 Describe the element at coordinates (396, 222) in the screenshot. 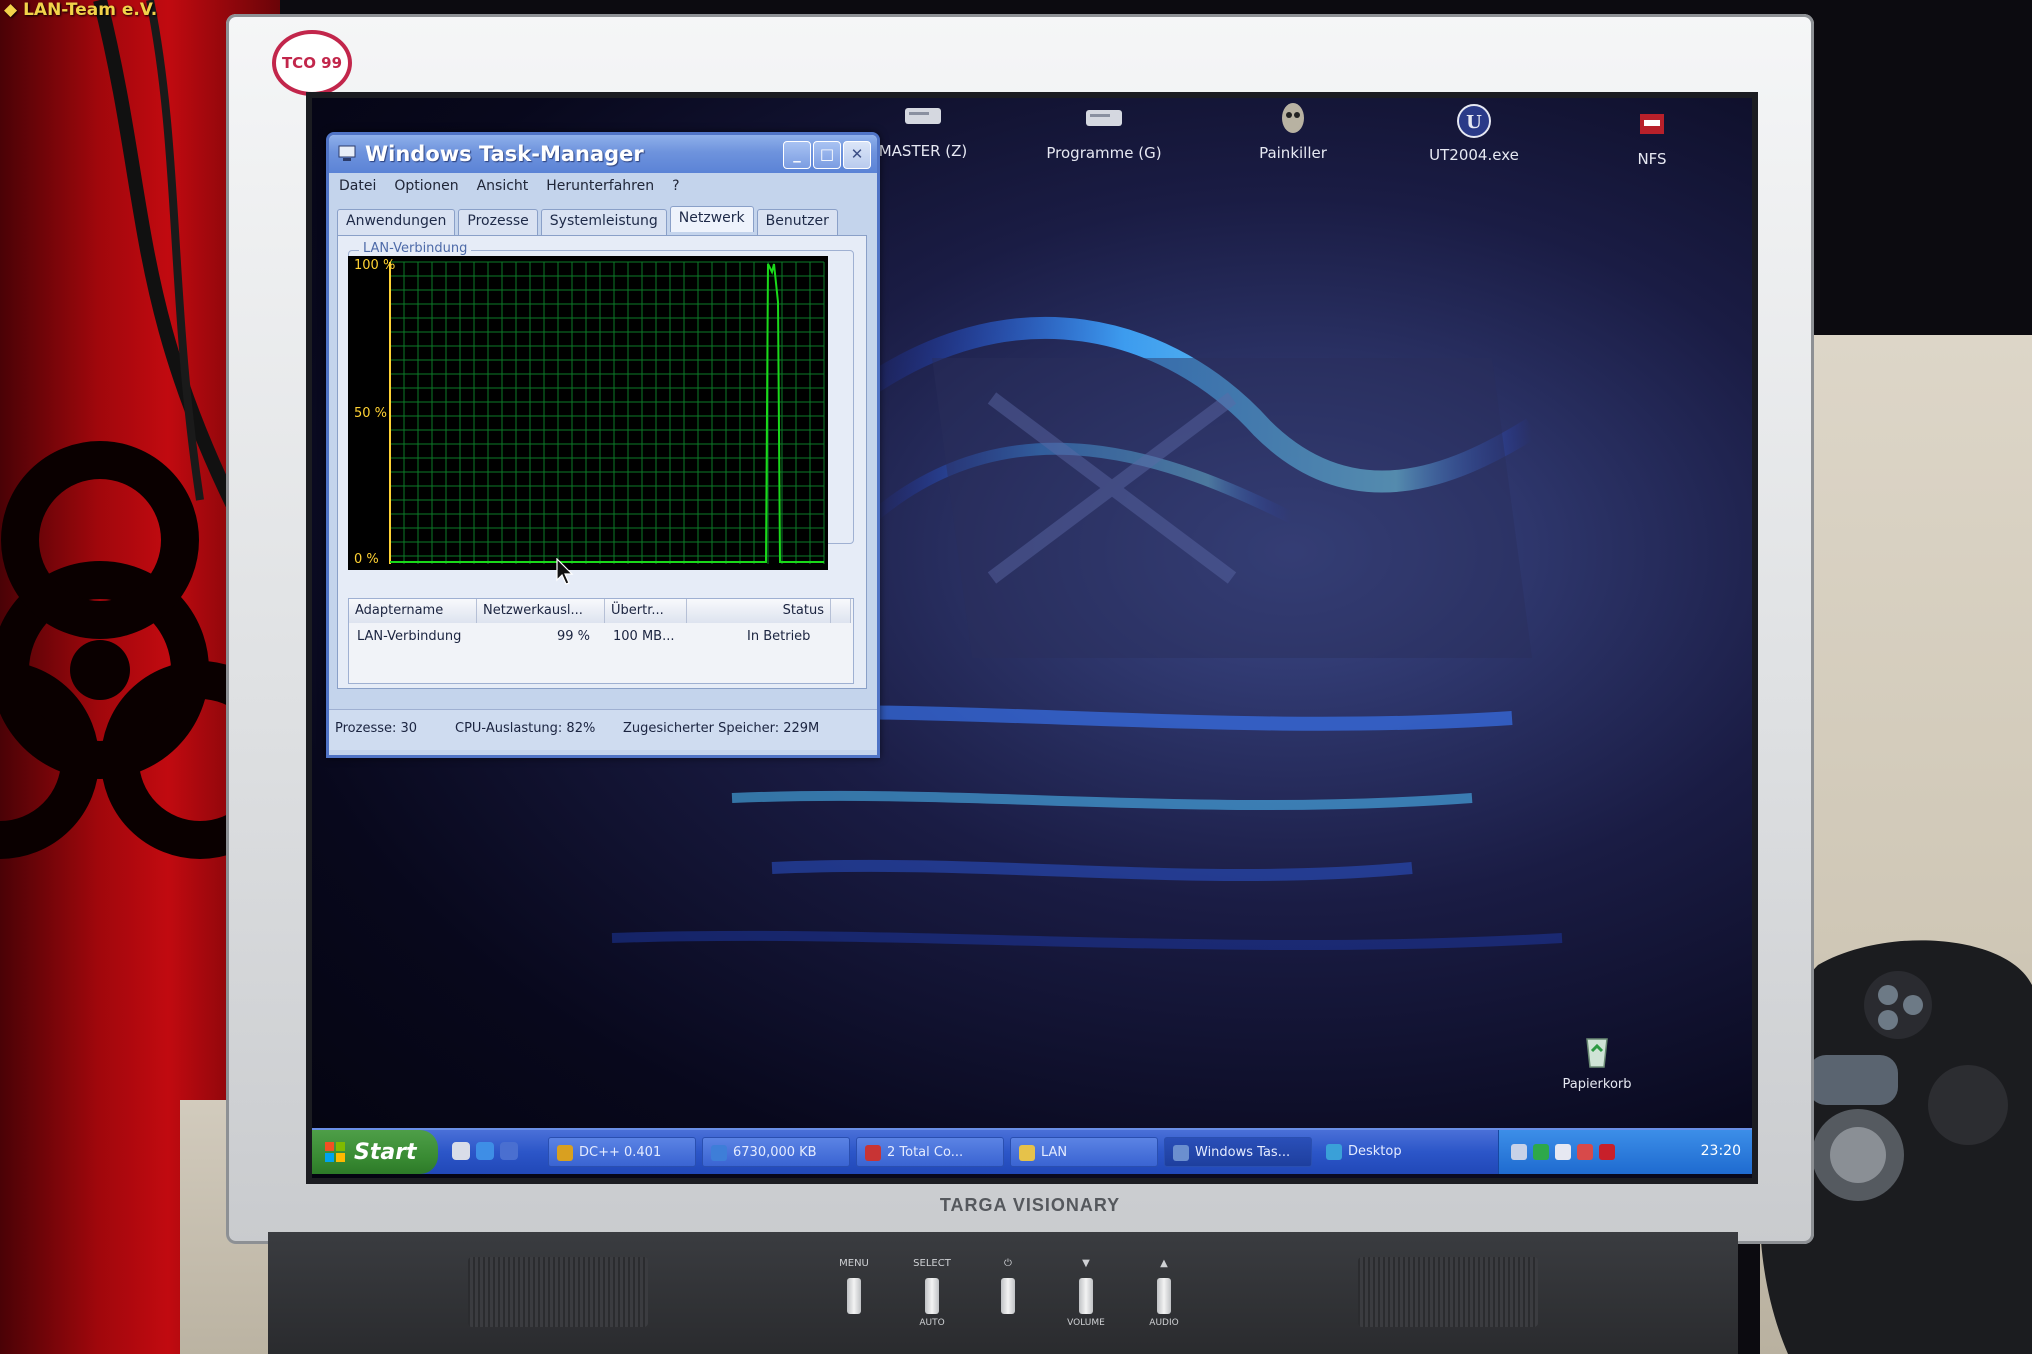

I see `tab-anwendungen: Anwendungen` at that location.